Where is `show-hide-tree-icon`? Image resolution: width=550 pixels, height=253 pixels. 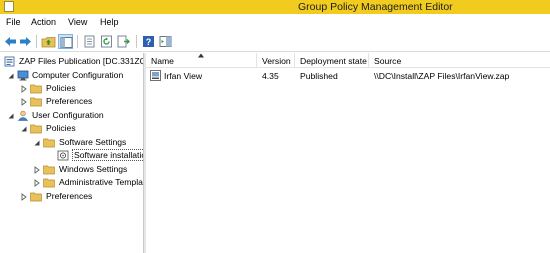 show-hide-tree-icon is located at coordinates (65, 41).